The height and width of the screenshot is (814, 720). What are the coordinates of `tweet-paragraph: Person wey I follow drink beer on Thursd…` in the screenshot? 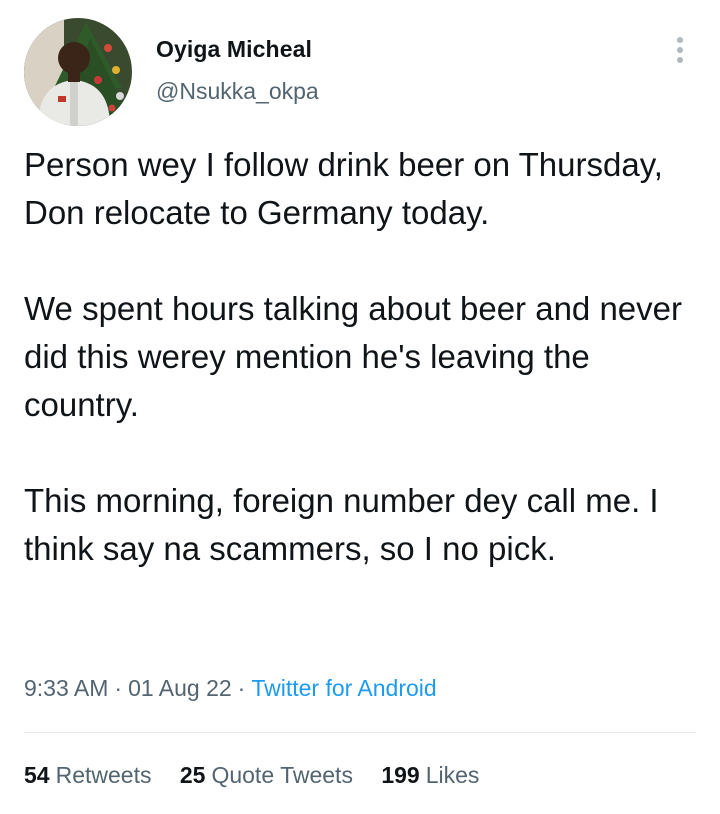 It's located at (343, 188).